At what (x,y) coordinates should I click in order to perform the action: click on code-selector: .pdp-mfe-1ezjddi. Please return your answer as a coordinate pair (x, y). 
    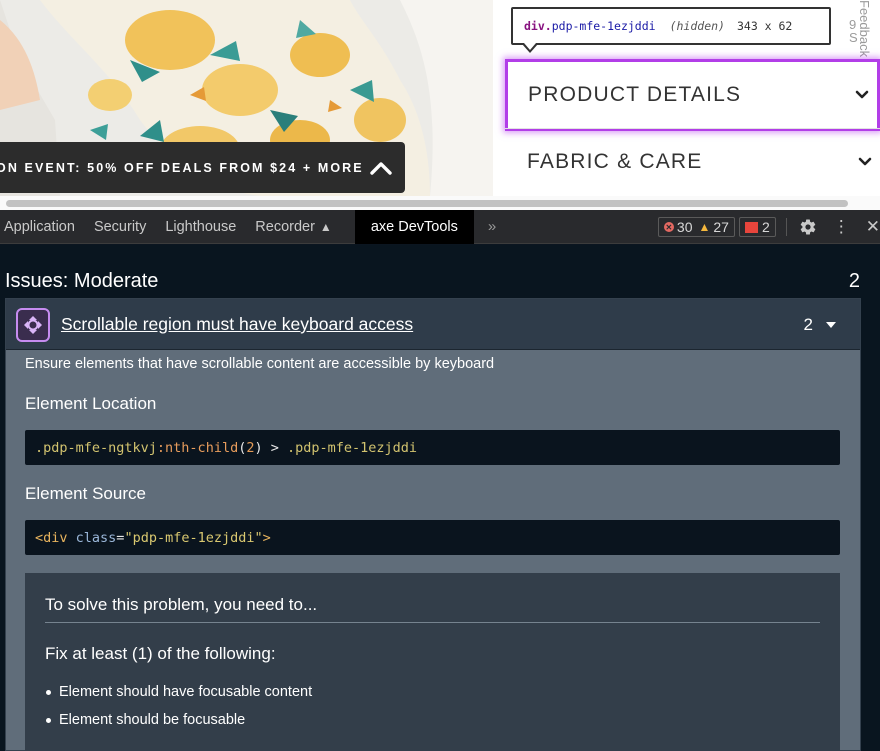
    Looking at the image, I should click on (352, 447).